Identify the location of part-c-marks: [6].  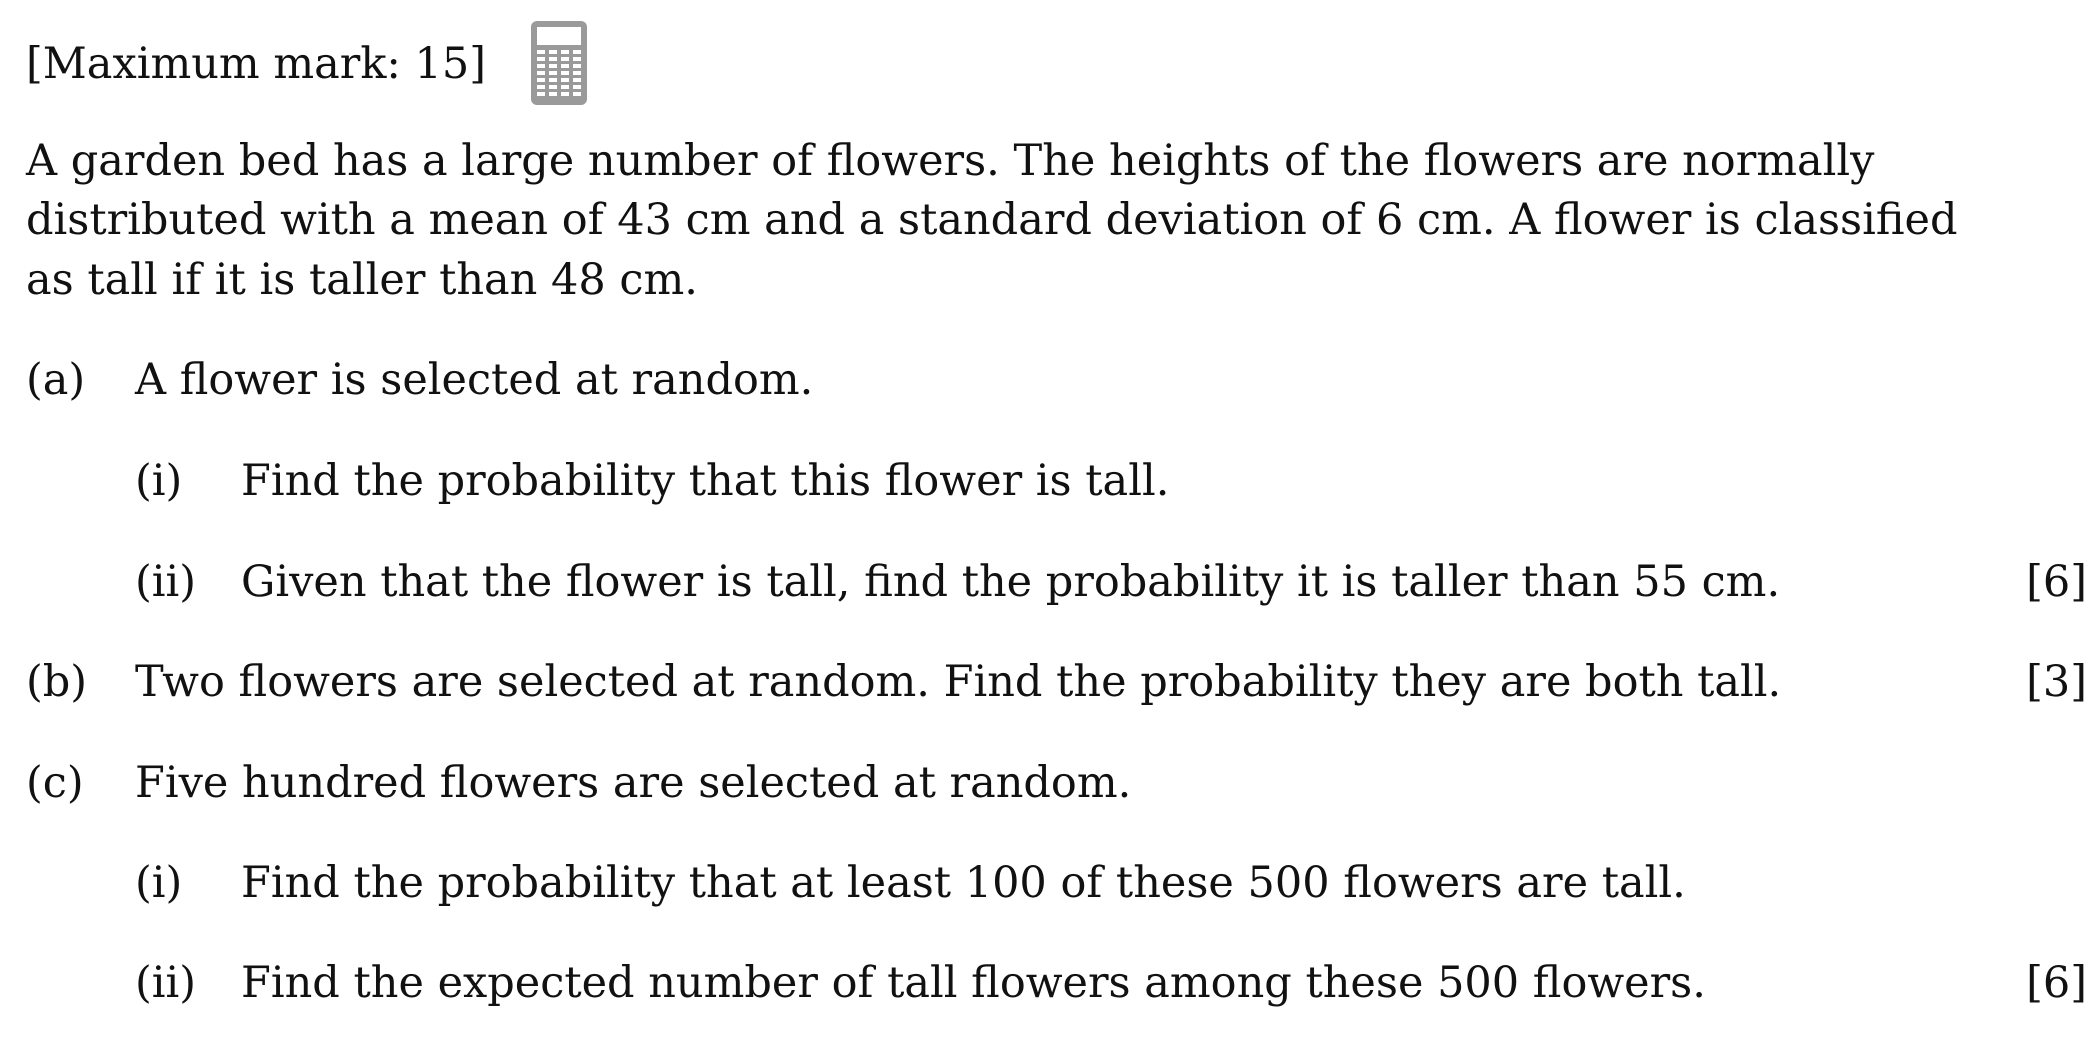
(2056, 983).